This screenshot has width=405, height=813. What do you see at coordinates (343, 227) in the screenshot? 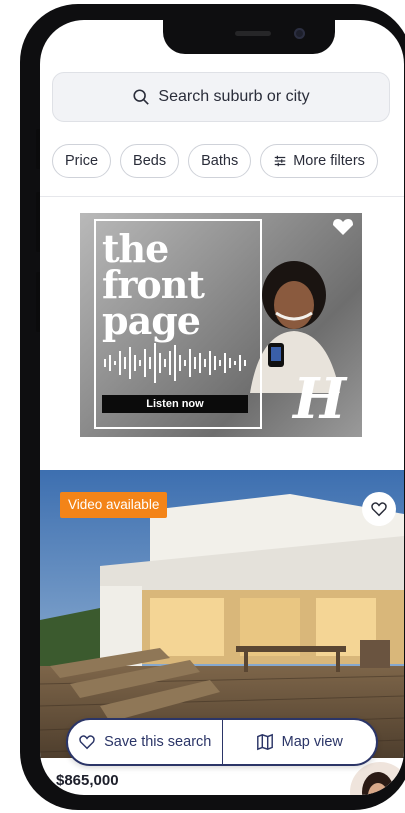
I see `iheart-logo-icon` at bounding box center [343, 227].